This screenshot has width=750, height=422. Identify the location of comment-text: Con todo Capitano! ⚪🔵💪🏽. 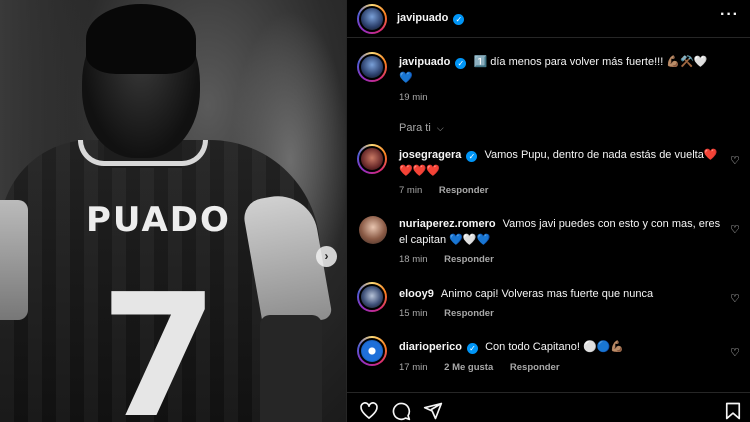
(555, 347).